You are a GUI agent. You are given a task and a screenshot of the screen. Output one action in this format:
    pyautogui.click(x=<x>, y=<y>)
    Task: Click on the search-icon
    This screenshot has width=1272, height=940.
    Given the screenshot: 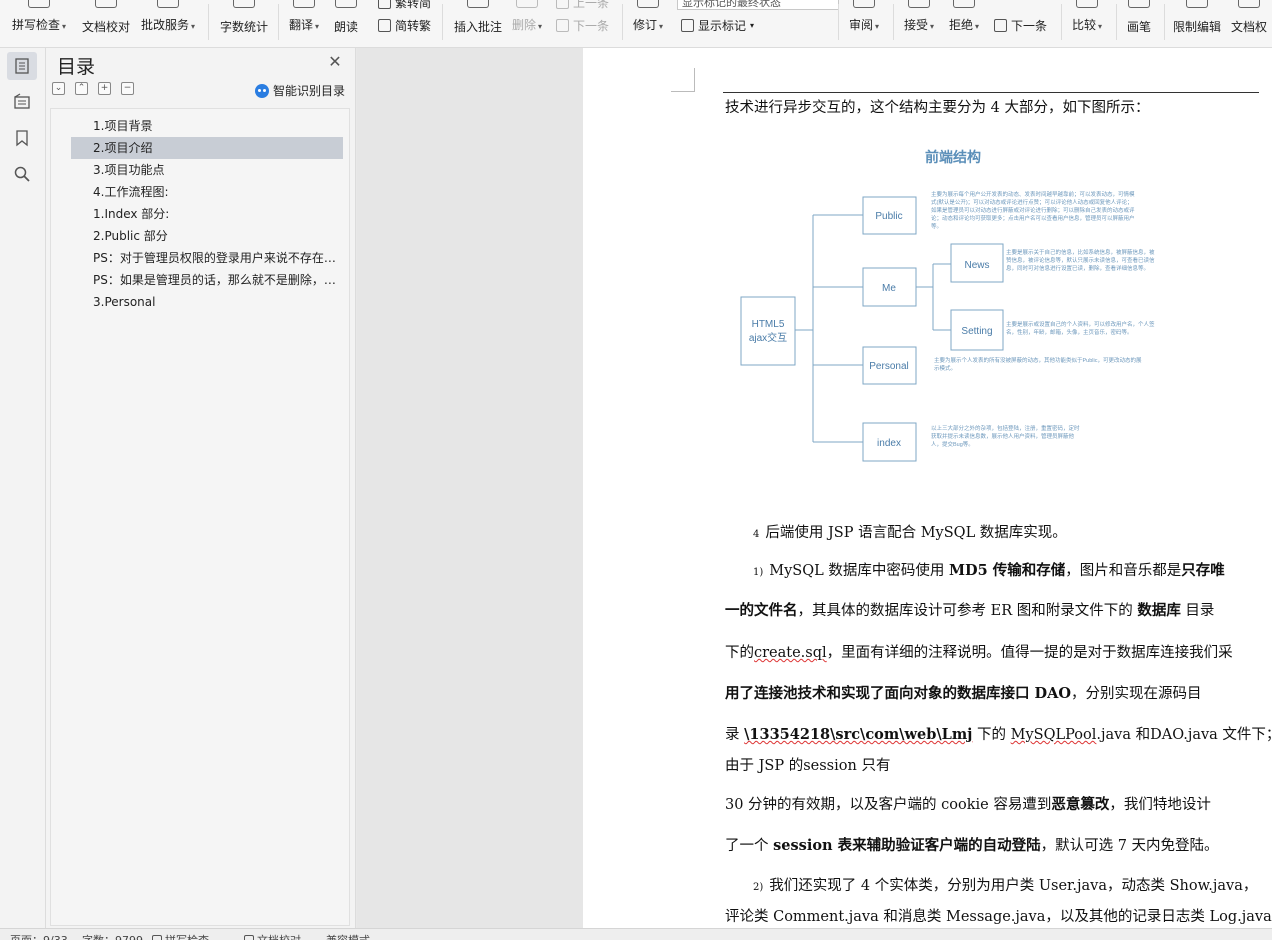 What is the action you would take?
    pyautogui.click(x=22, y=174)
    